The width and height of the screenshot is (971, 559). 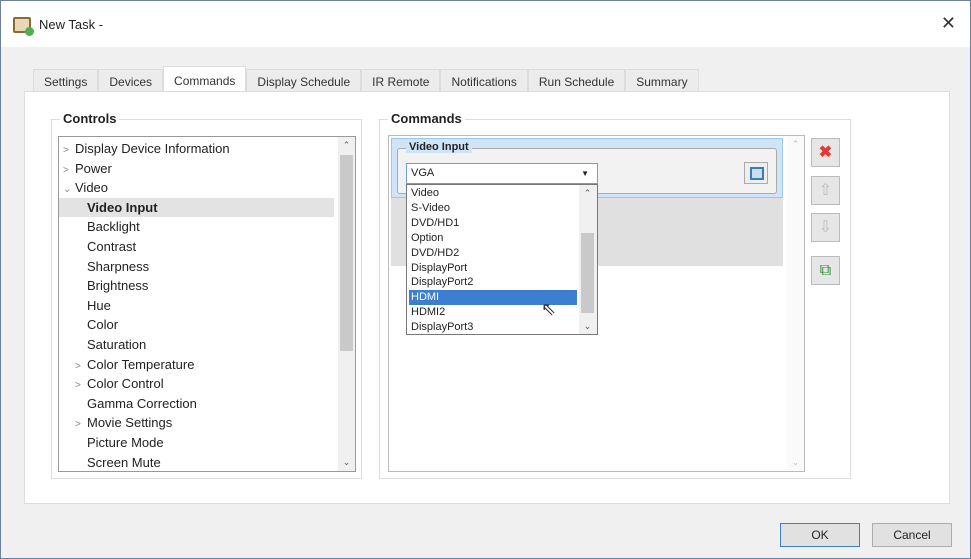 I want to click on controls-scrollbar: ⌃ ⌄, so click(x=346, y=304).